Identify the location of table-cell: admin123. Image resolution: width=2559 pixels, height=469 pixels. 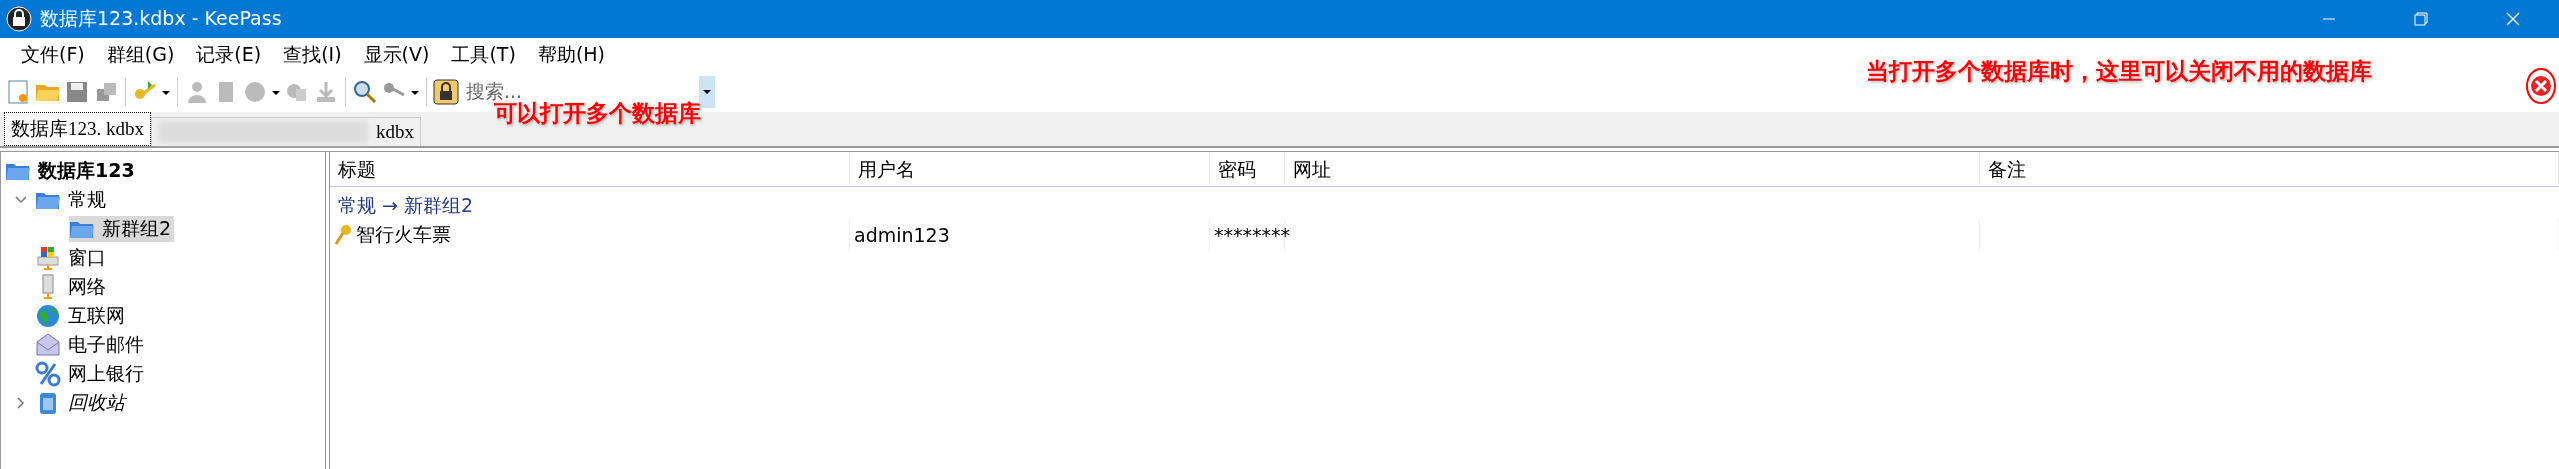
(902, 235).